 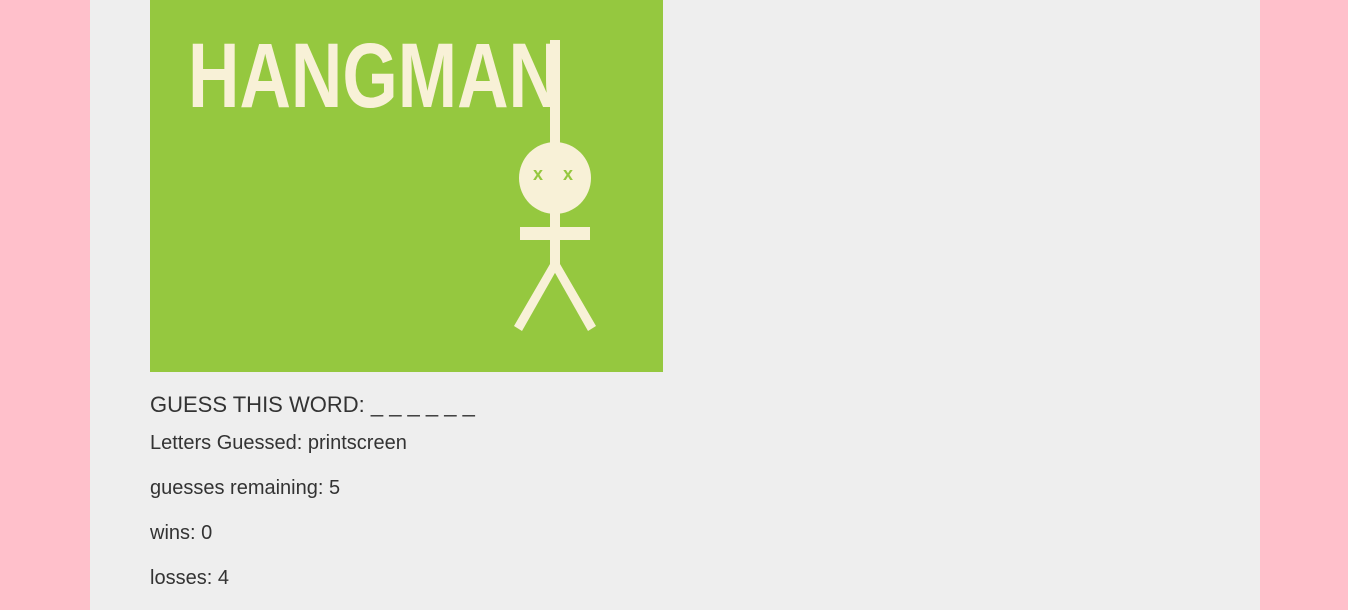 I want to click on guesses-remaining-value: 5, so click(x=335, y=488).